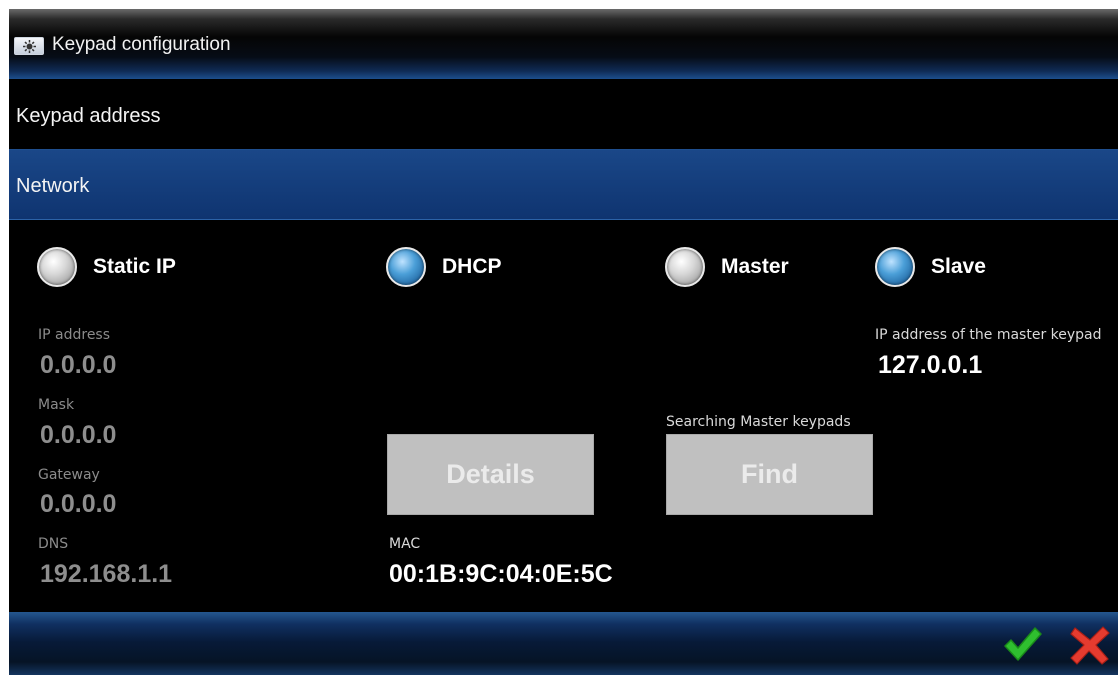  What do you see at coordinates (1022, 645) in the screenshot?
I see `check-icon` at bounding box center [1022, 645].